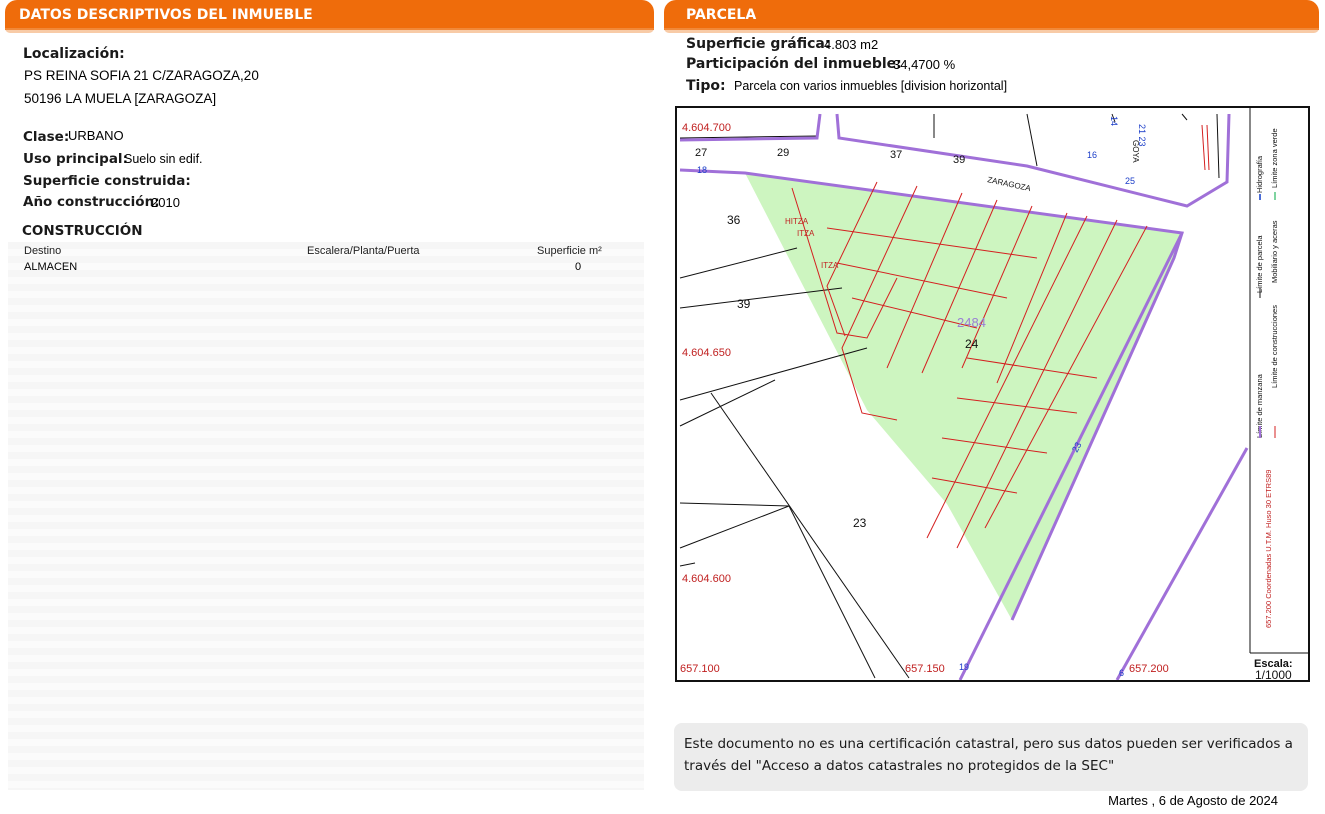  I want to click on coord-y2: 4.604.650, so click(706, 353).